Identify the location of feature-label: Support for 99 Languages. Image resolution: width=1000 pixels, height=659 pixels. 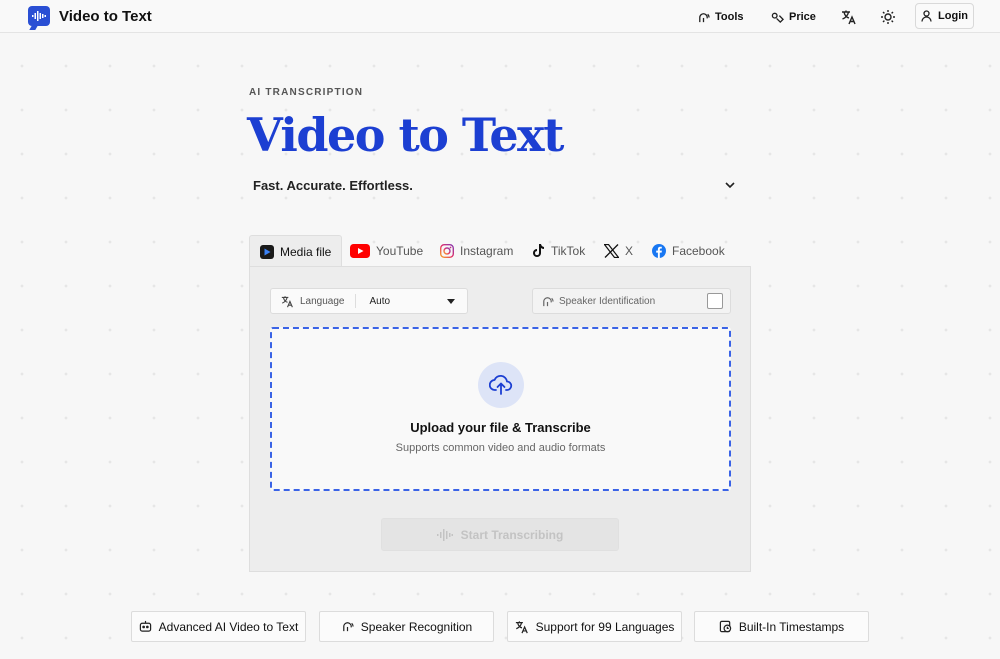
(605, 626).